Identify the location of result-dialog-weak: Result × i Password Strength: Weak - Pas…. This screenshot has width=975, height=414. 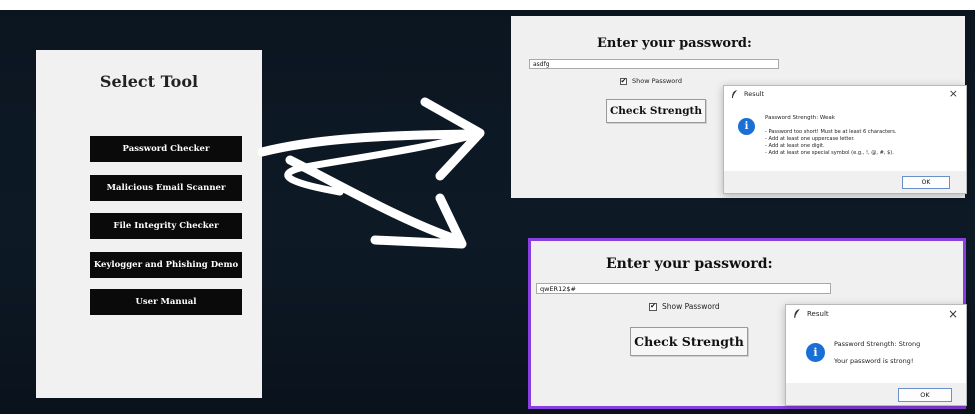
(845, 139).